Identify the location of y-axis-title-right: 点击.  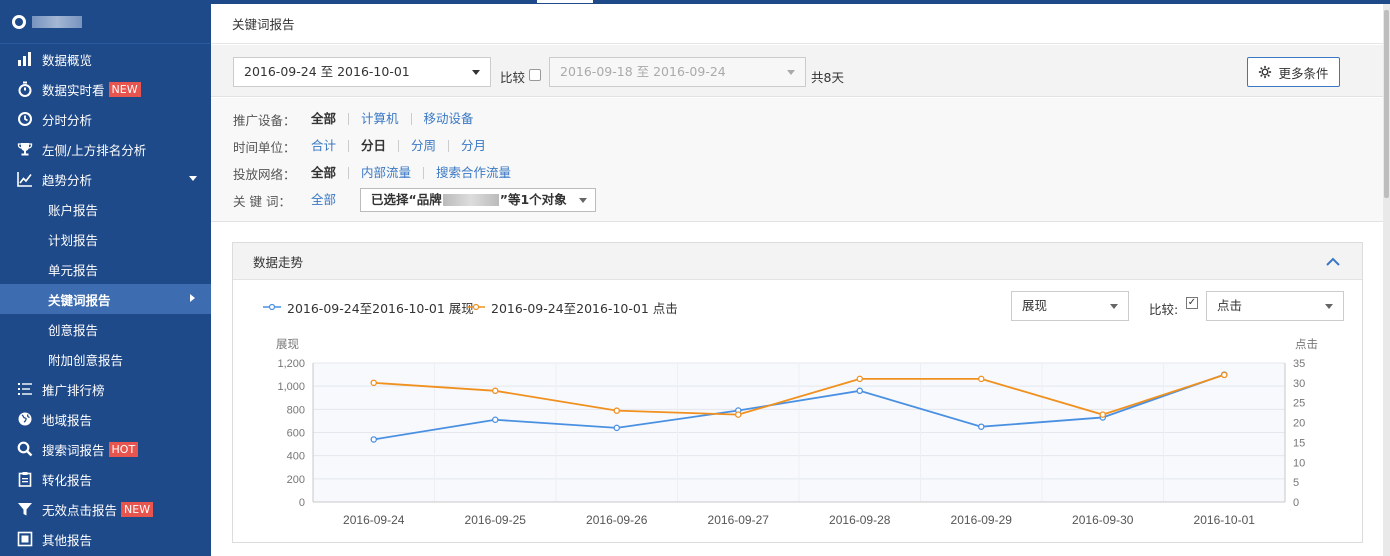
(1306, 344).